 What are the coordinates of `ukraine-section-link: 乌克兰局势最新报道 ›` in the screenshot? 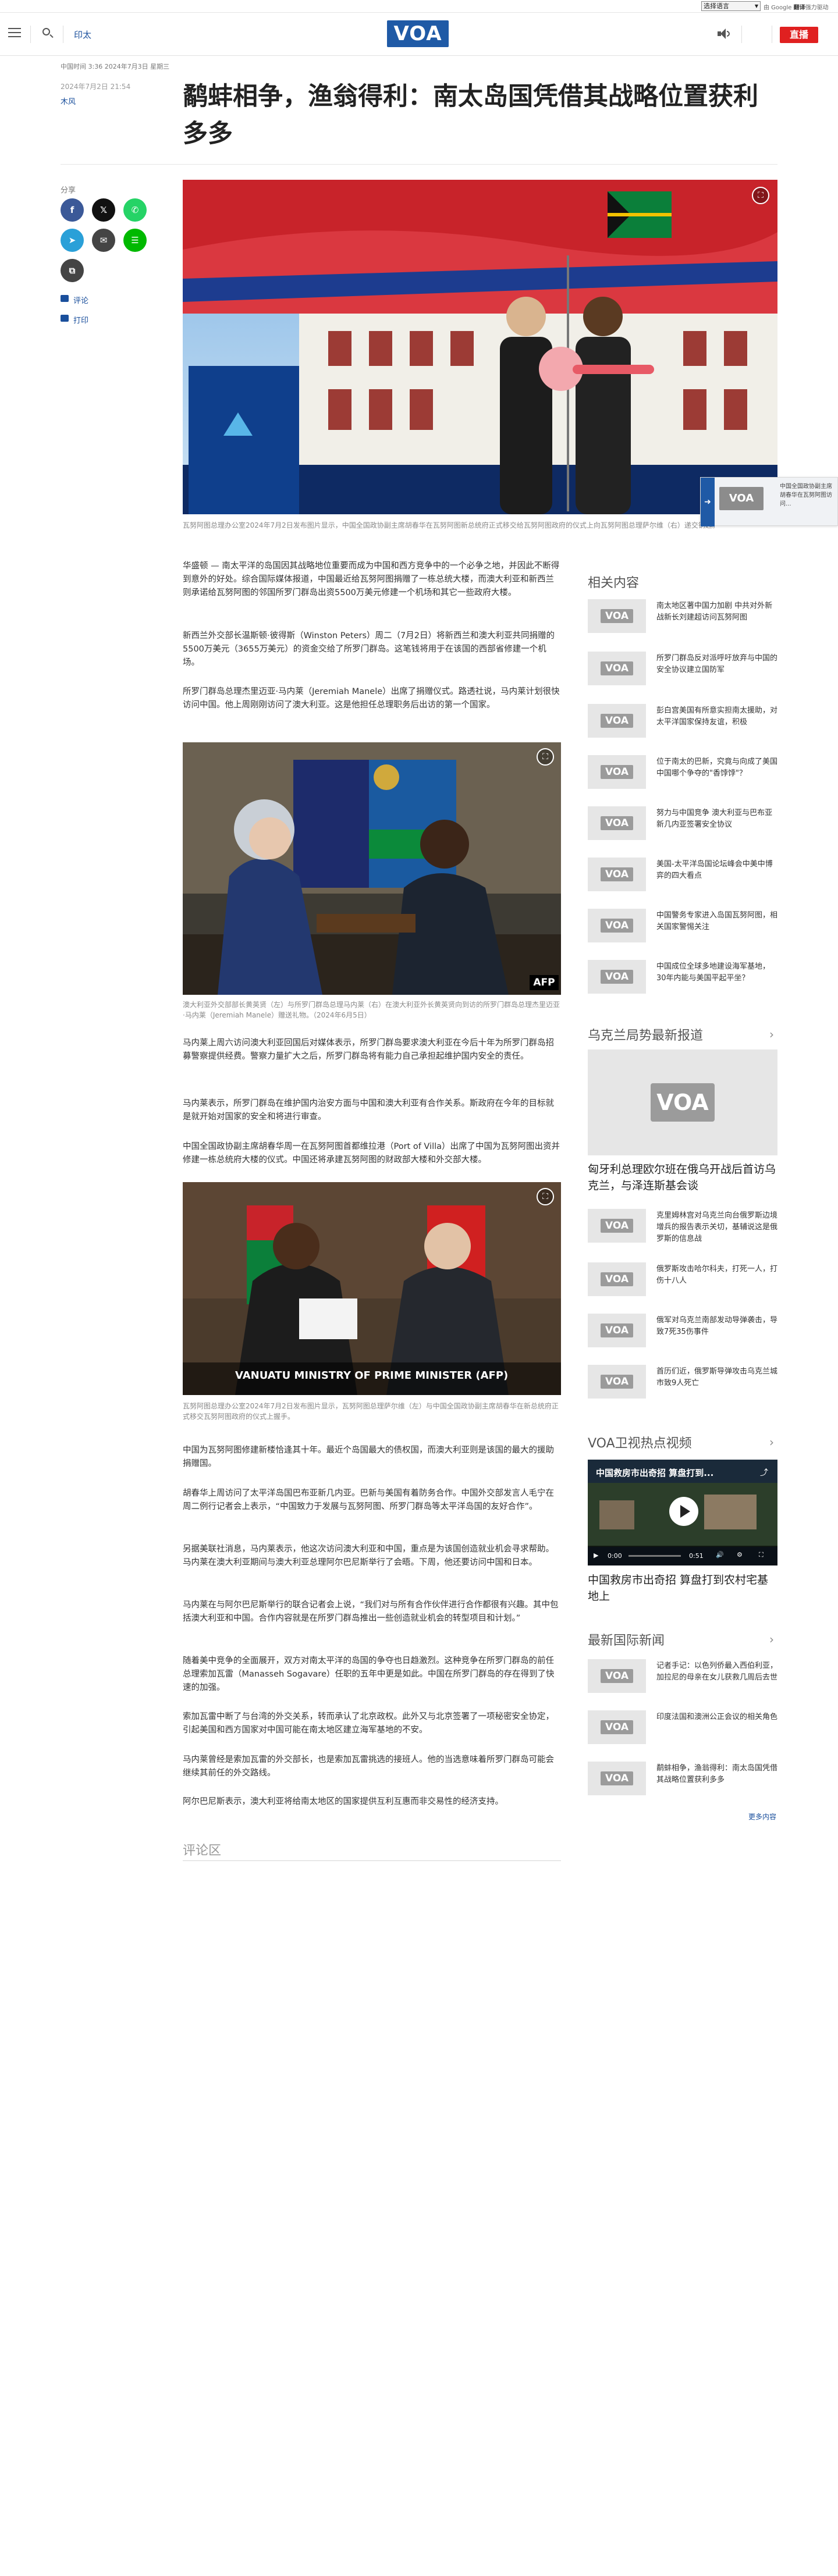 It's located at (682, 1034).